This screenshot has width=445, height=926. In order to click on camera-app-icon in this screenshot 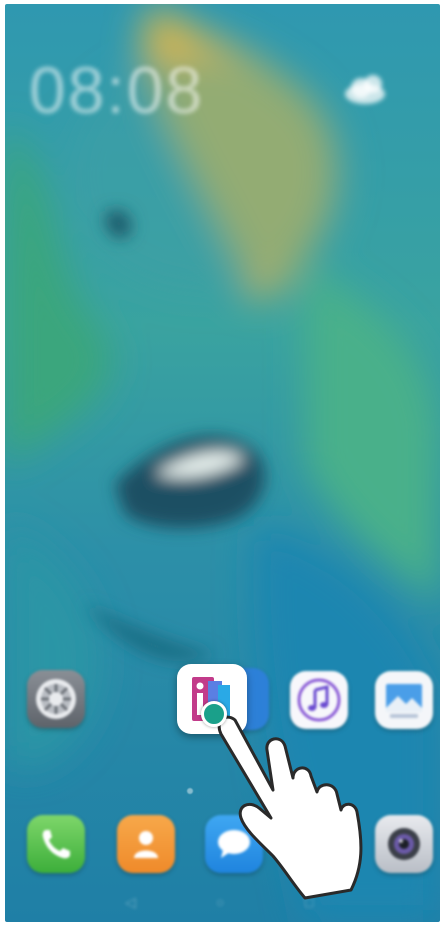, I will do `click(404, 844)`.